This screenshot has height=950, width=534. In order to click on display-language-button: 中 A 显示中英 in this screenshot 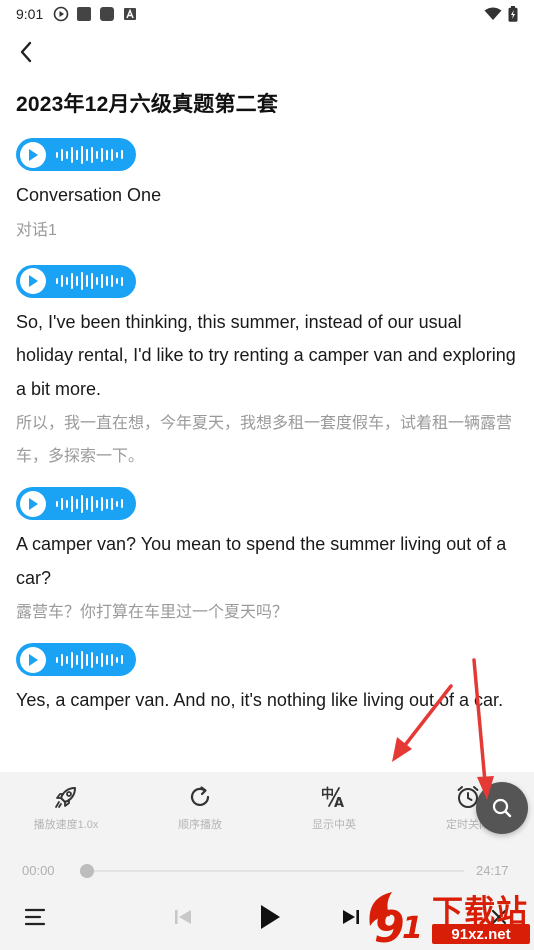, I will do `click(334, 808)`.